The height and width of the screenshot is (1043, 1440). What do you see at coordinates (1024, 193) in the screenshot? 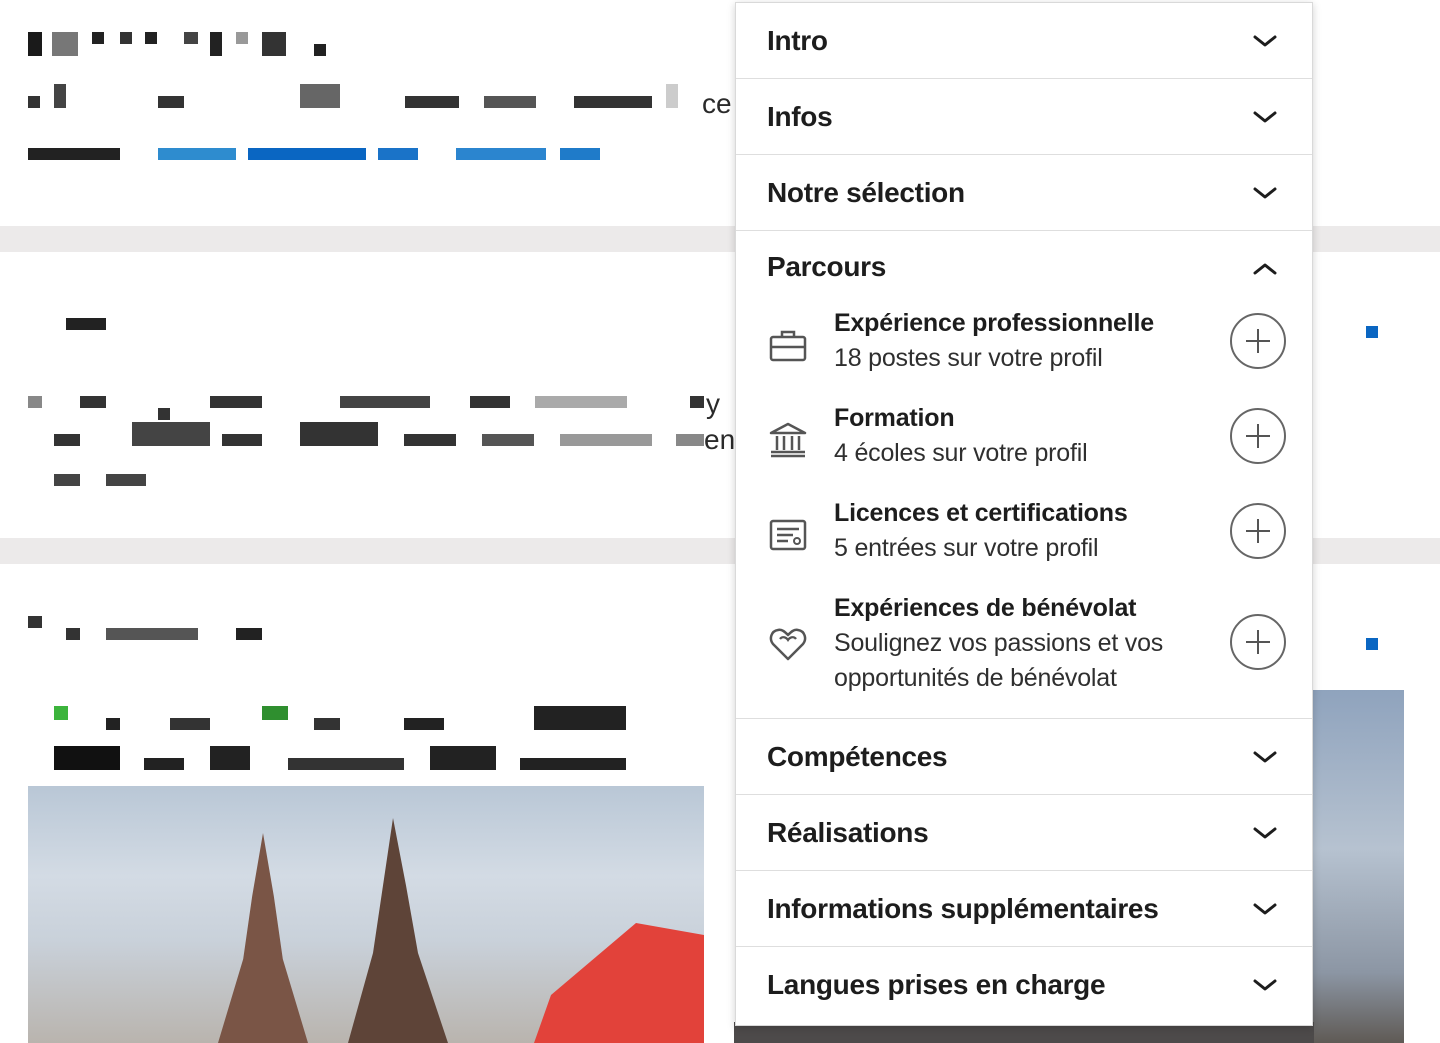
I see `section-notre-selection: Notre sélection` at bounding box center [1024, 193].